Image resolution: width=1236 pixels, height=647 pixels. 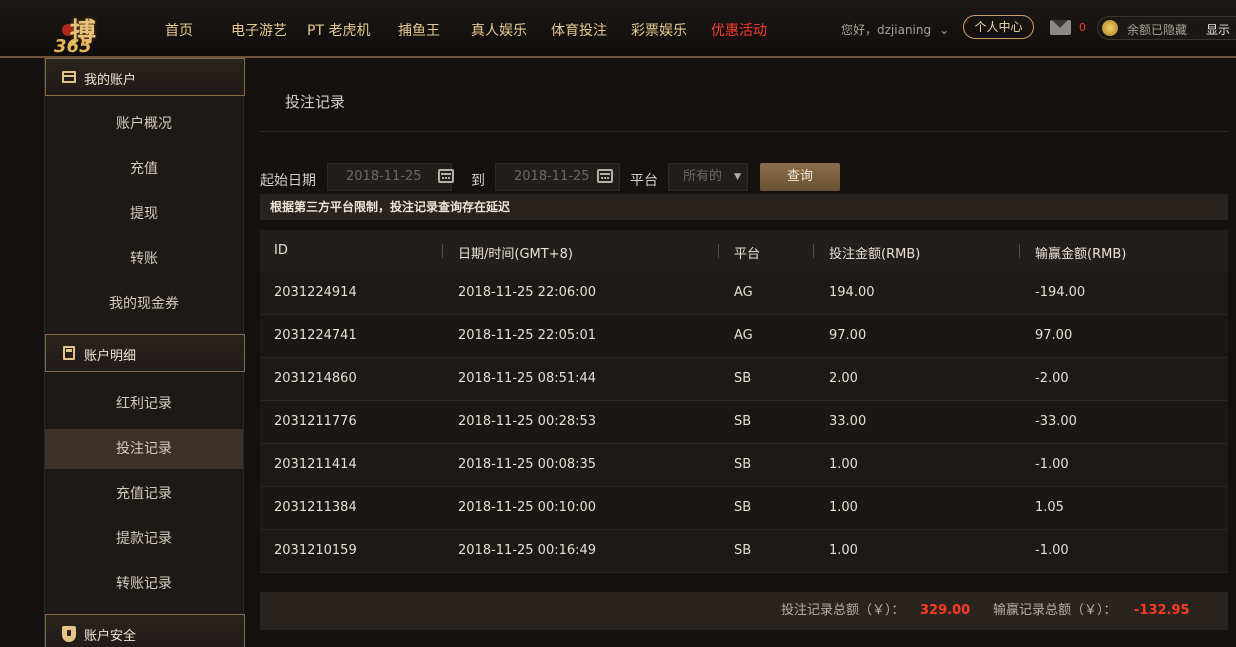 What do you see at coordinates (315, 507) in the screenshot?
I see `cell-id: 2031211384` at bounding box center [315, 507].